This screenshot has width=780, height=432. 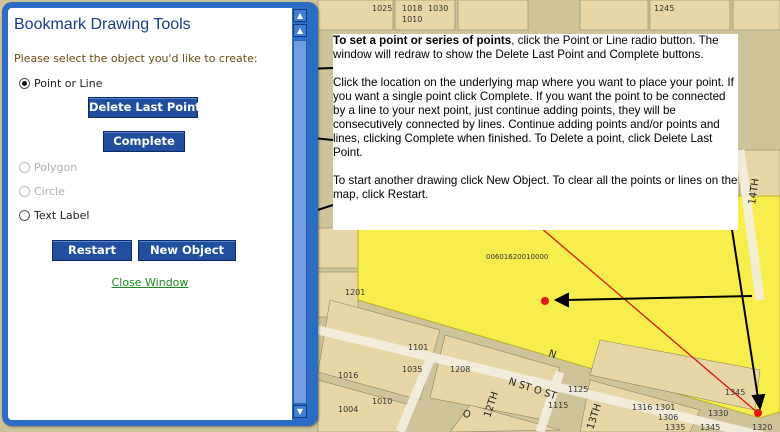 What do you see at coordinates (460, 369) in the screenshot?
I see `parcel-number: 1208` at bounding box center [460, 369].